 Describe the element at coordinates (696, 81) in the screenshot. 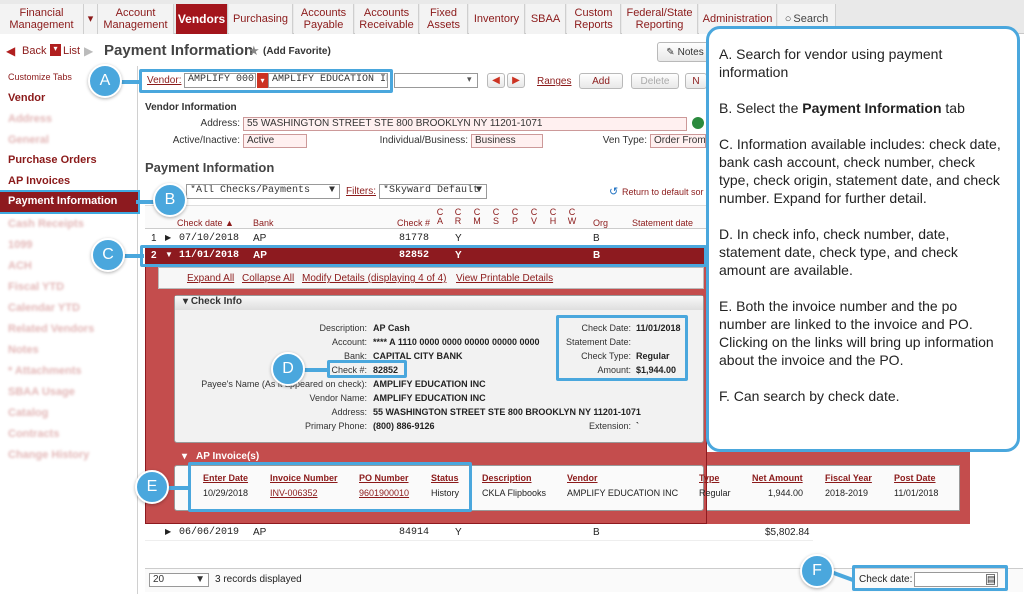

I see `next-button: N` at that location.